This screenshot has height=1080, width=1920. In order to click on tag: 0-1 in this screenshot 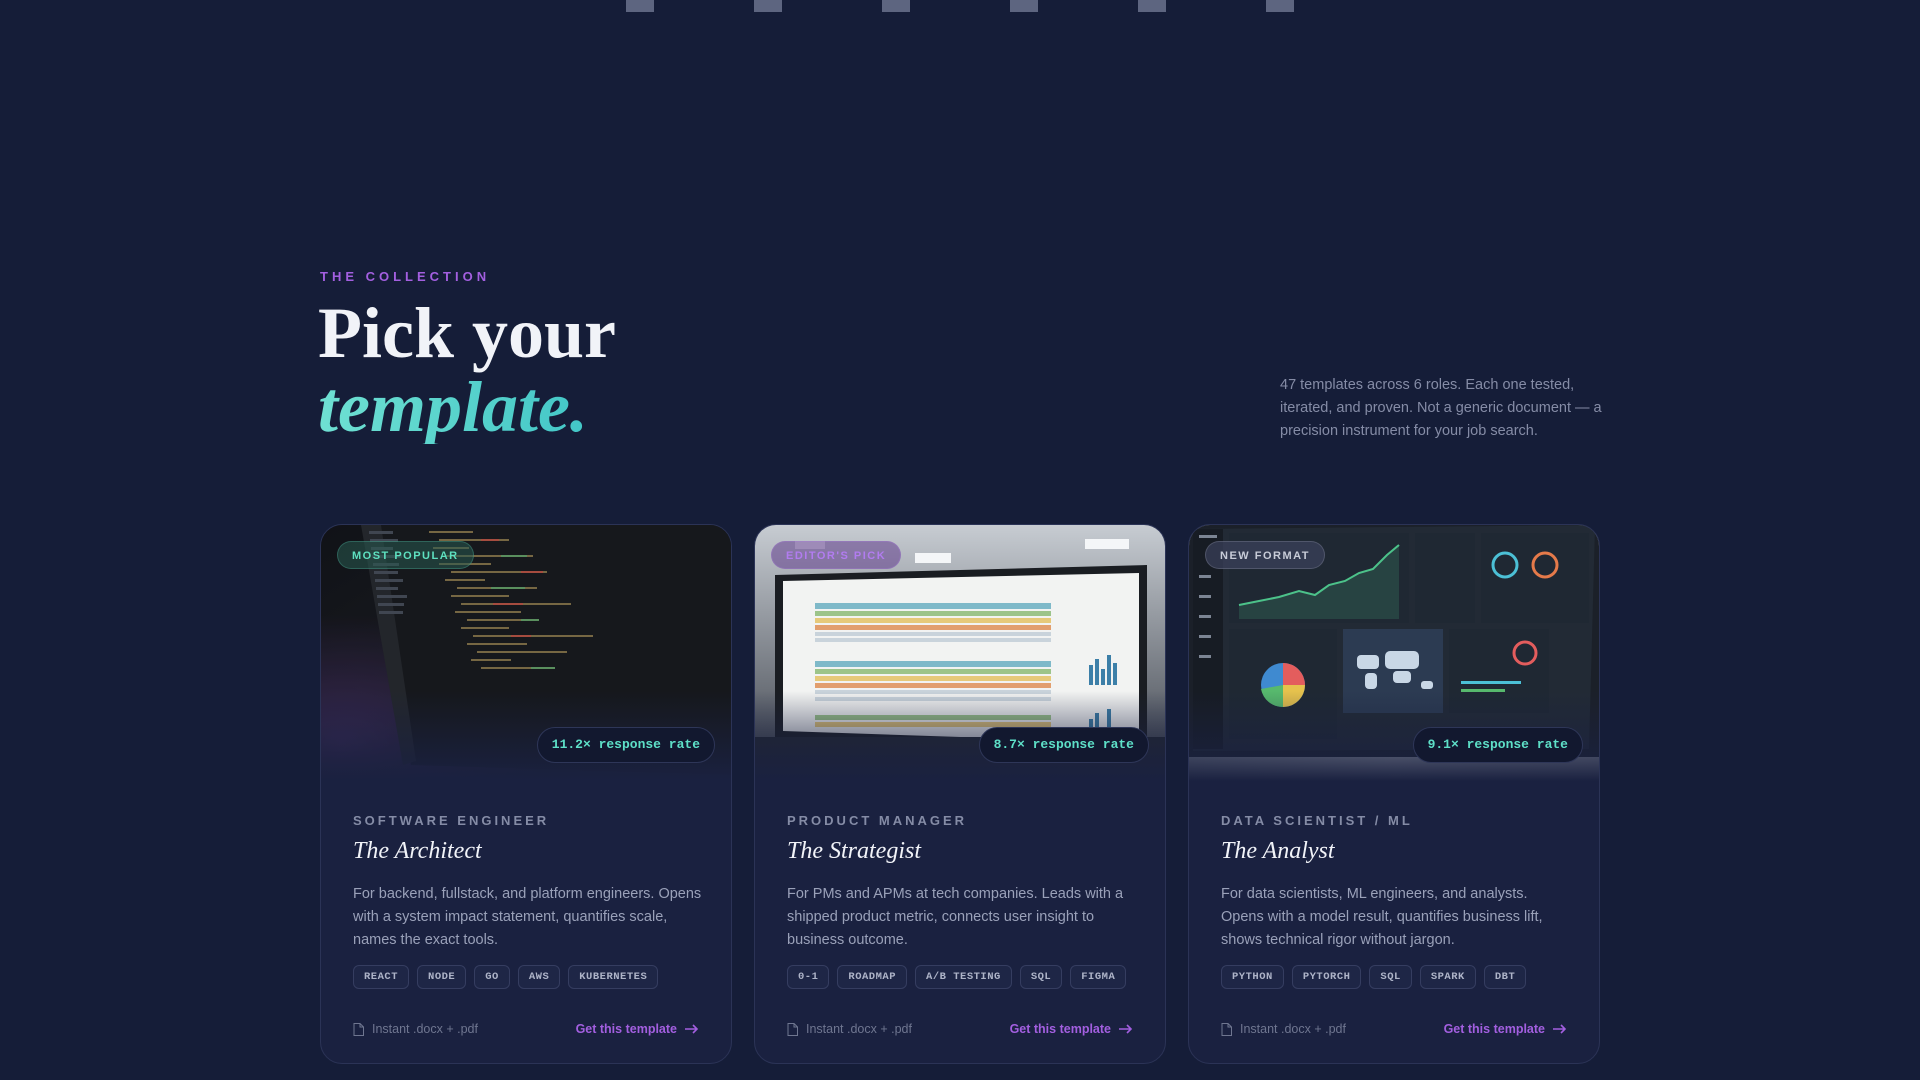, I will do `click(808, 977)`.